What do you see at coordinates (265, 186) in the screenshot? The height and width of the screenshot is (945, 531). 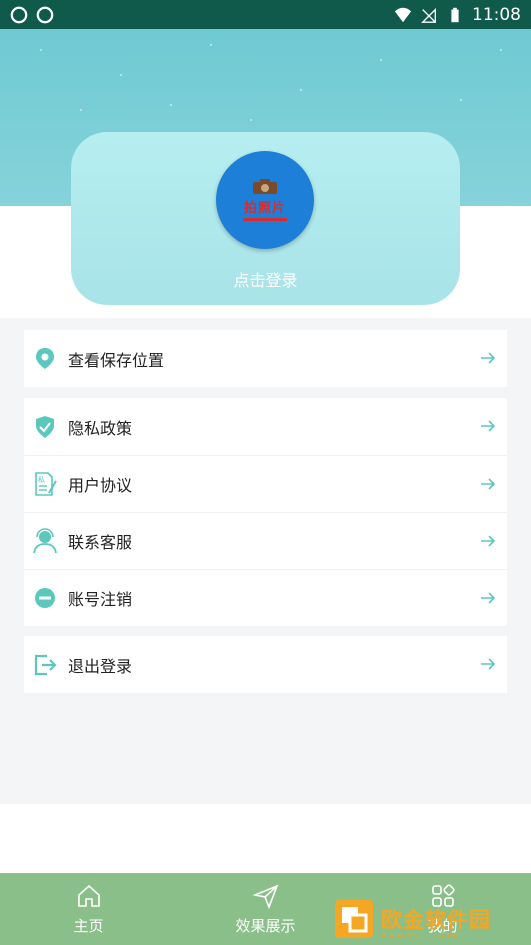 I see `camera-icon` at bounding box center [265, 186].